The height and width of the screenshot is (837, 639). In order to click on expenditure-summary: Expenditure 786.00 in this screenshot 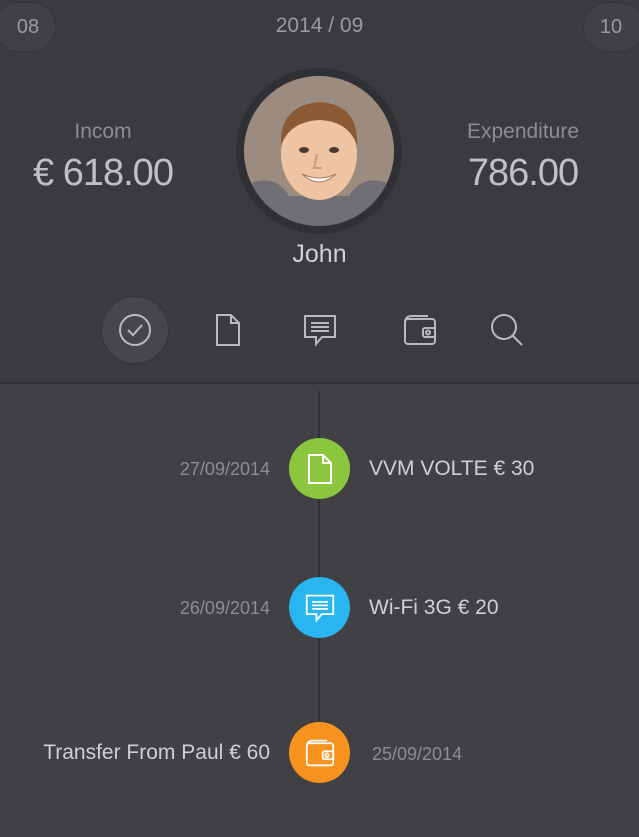, I will do `click(523, 157)`.